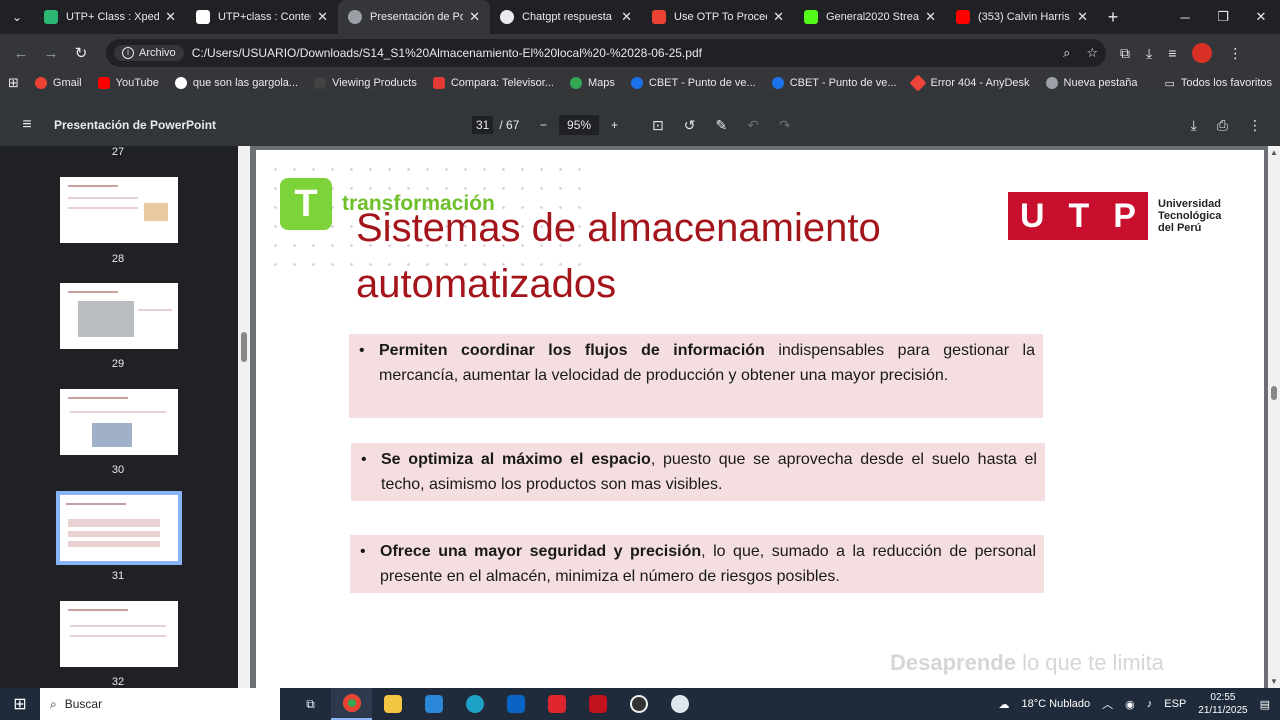 The width and height of the screenshot is (1280, 720). Describe the element at coordinates (81, 53) in the screenshot. I see `reload-icon: ↻` at that location.